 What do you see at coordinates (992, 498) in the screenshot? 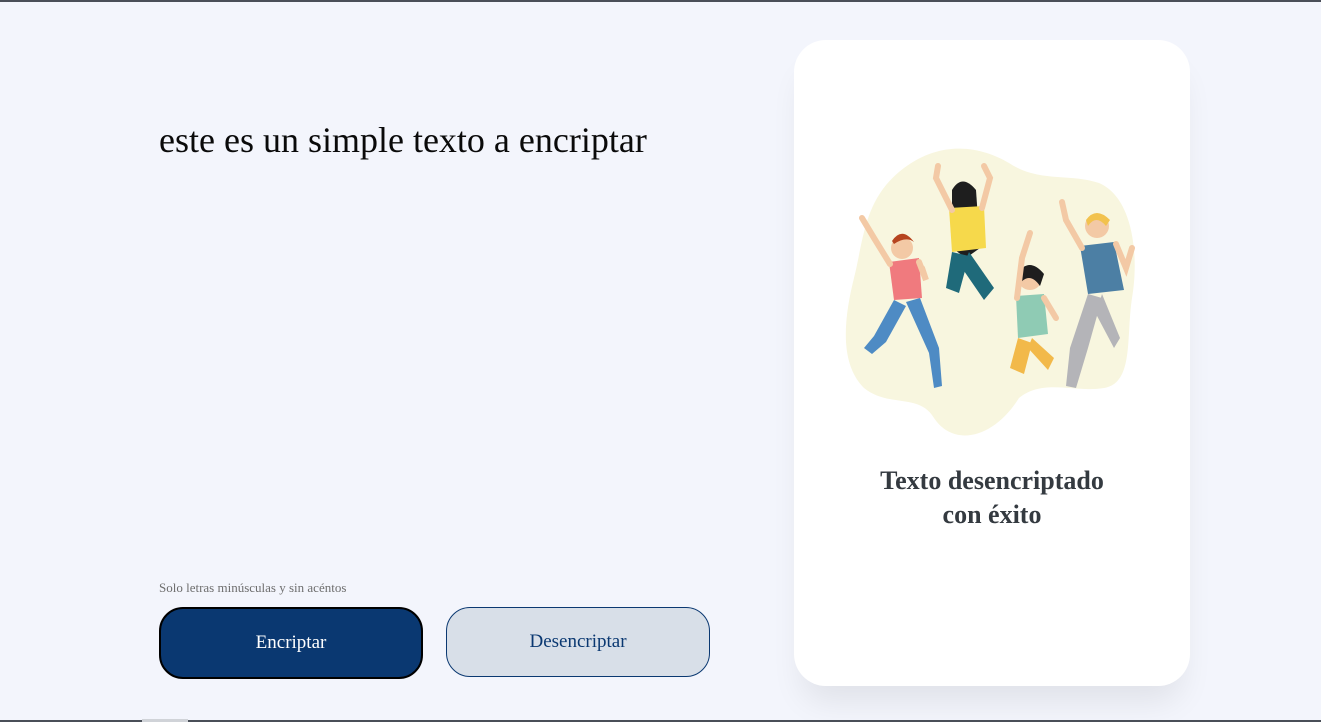
I see `result-message: Texto desencriptado con éxito` at bounding box center [992, 498].